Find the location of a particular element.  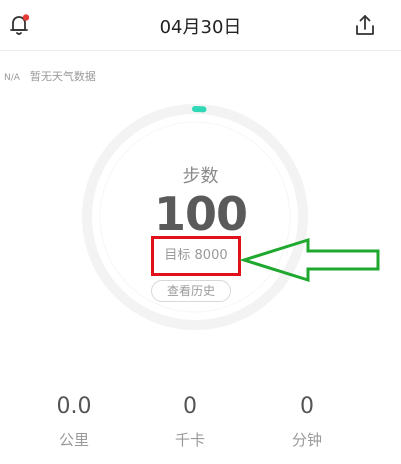

green-arrow-annotation is located at coordinates (309, 260).